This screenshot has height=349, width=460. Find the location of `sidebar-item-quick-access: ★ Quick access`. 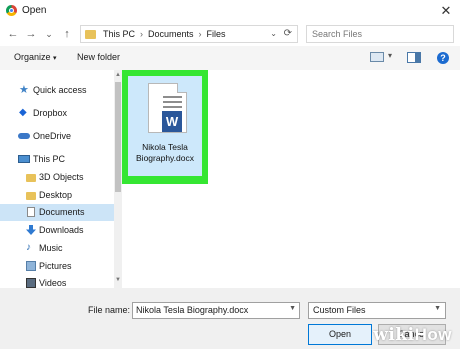

sidebar-item-quick-access: ★ Quick access is located at coordinates (57, 90).